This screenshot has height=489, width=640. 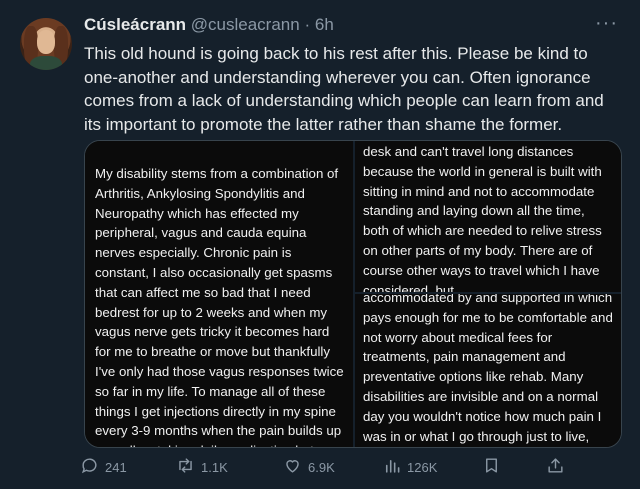 I want to click on tweet-header: Cúsleácrann @cusleacrann · 6h, so click(x=209, y=25).